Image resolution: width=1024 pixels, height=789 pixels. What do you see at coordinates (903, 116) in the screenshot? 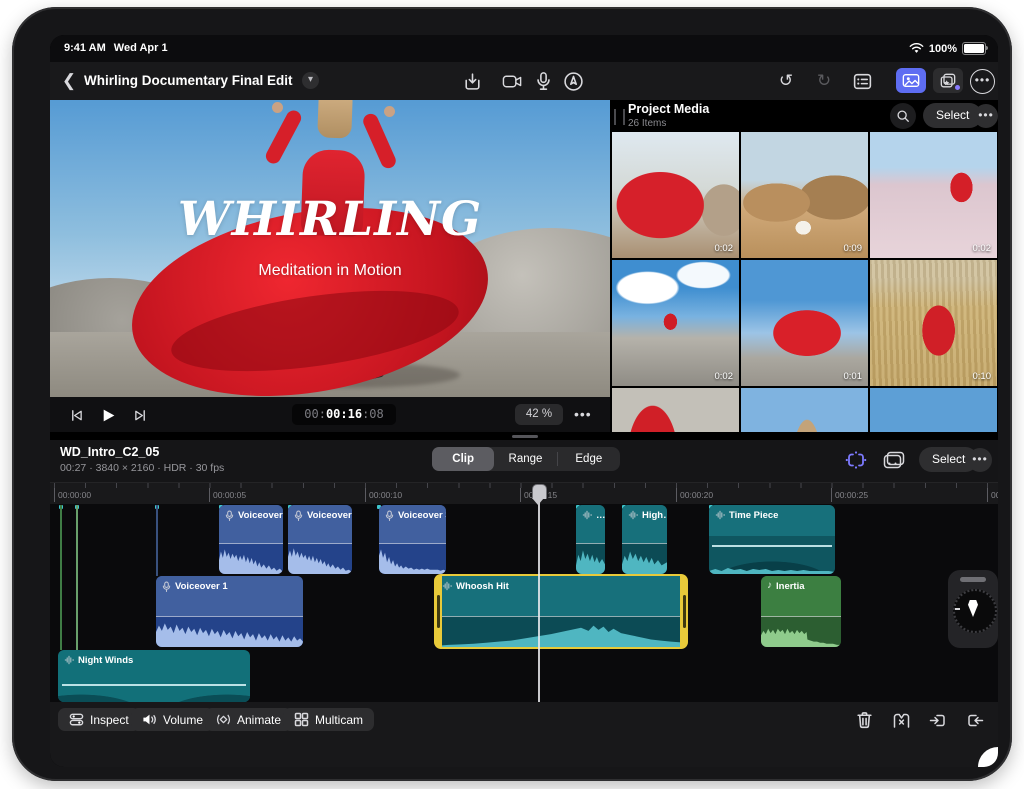
I see `search-button` at bounding box center [903, 116].